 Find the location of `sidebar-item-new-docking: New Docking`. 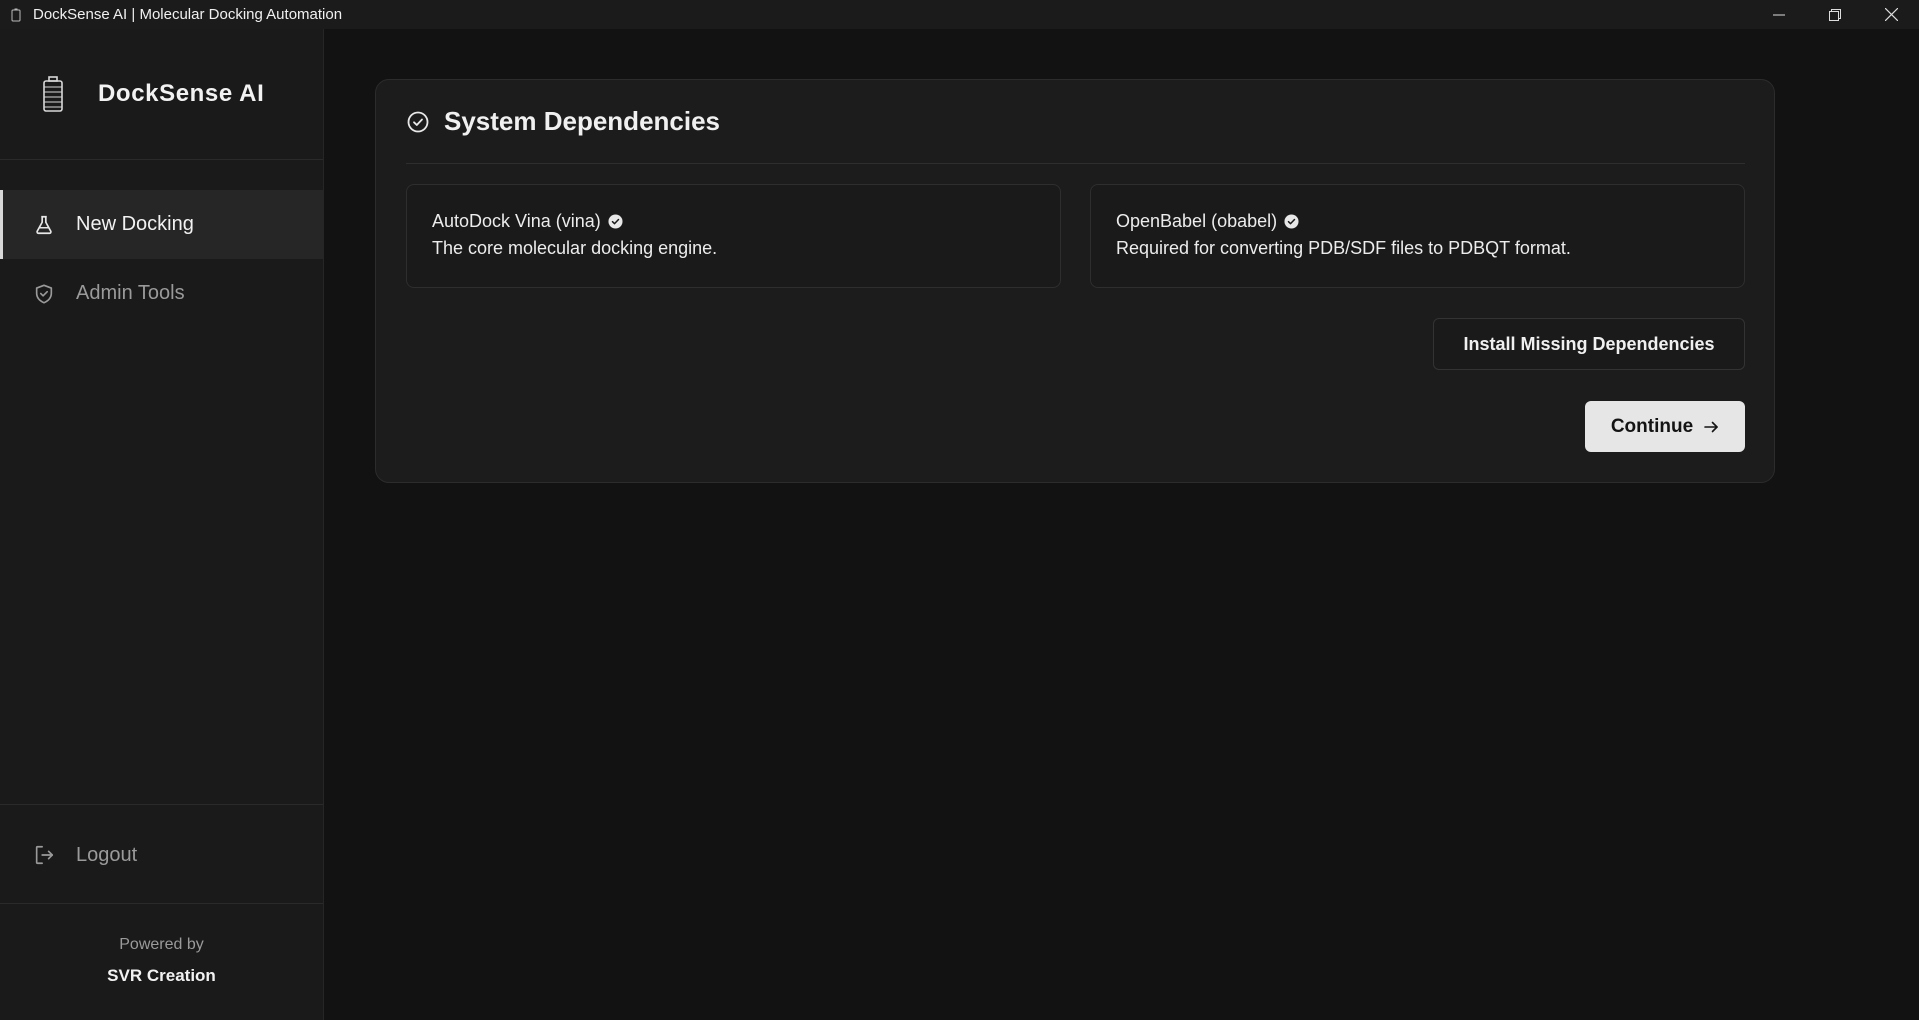

sidebar-item-new-docking: New Docking is located at coordinates (161, 224).